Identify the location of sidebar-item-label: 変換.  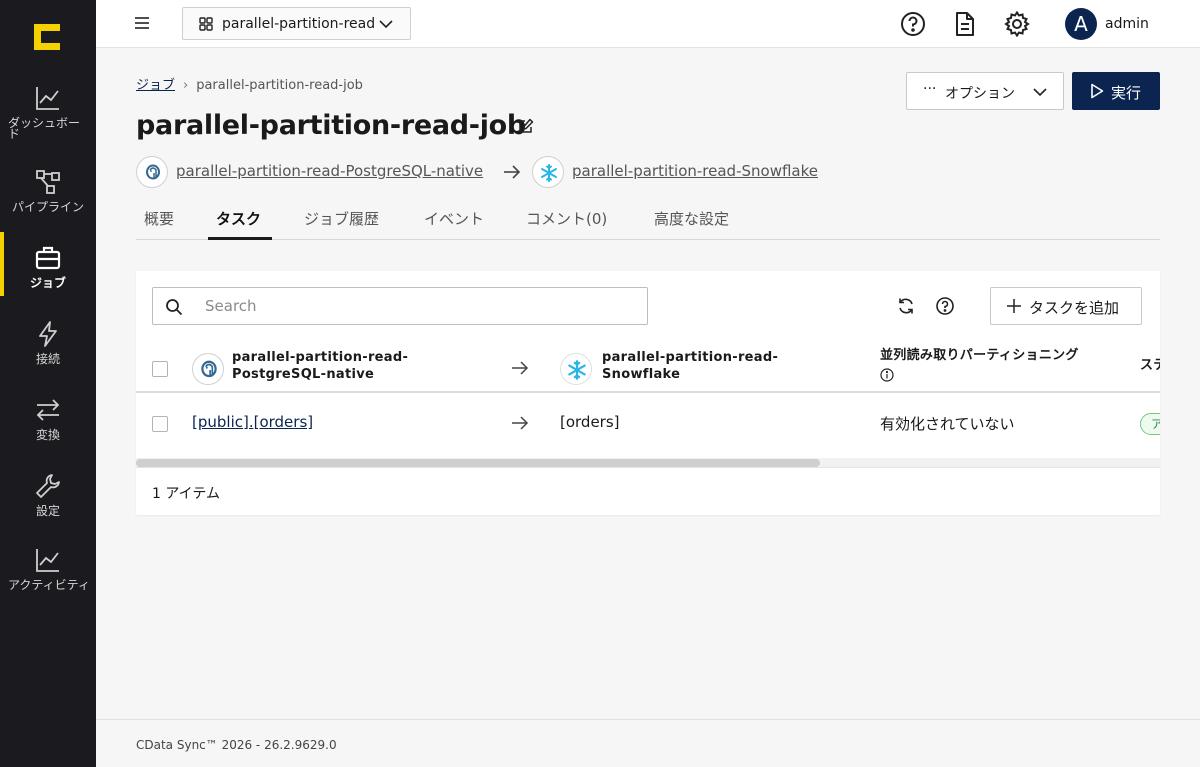
(47, 435).